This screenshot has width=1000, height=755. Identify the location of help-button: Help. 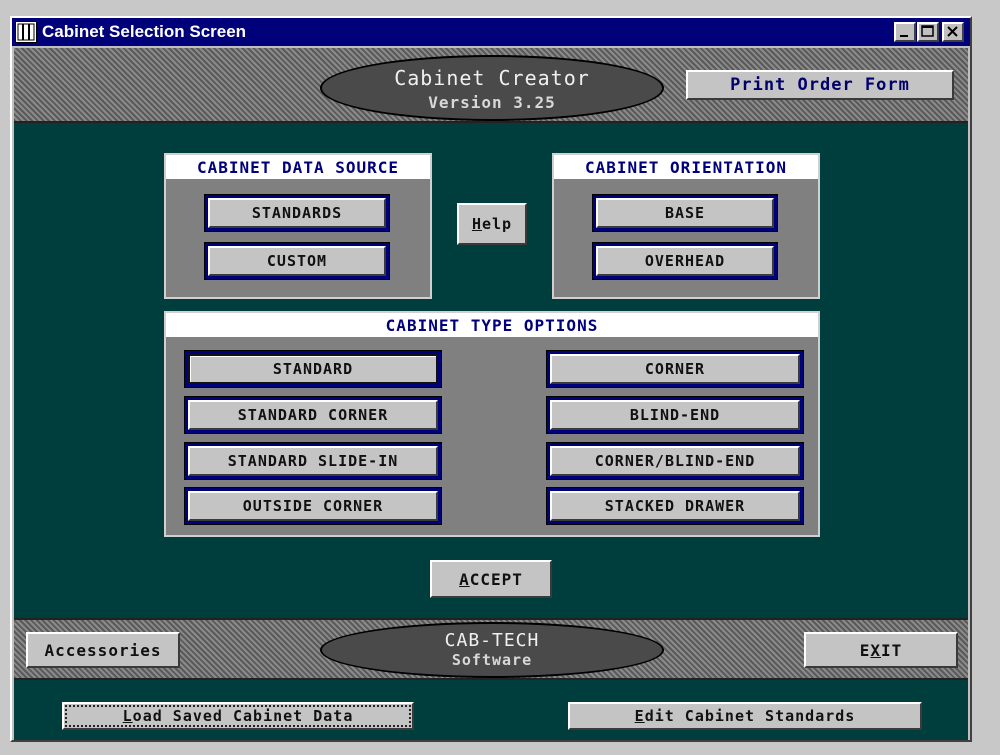
(492, 224).